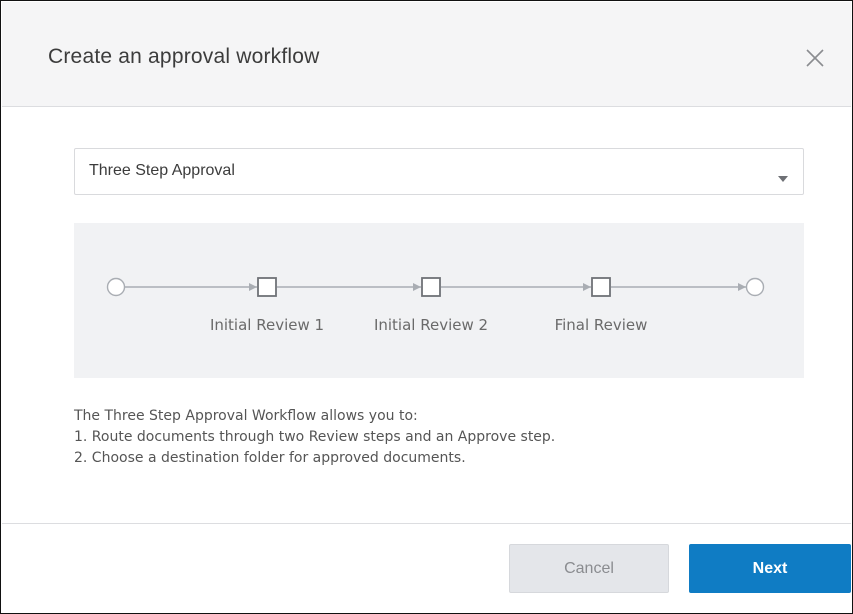  What do you see at coordinates (770, 568) in the screenshot?
I see `next-button: Next` at bounding box center [770, 568].